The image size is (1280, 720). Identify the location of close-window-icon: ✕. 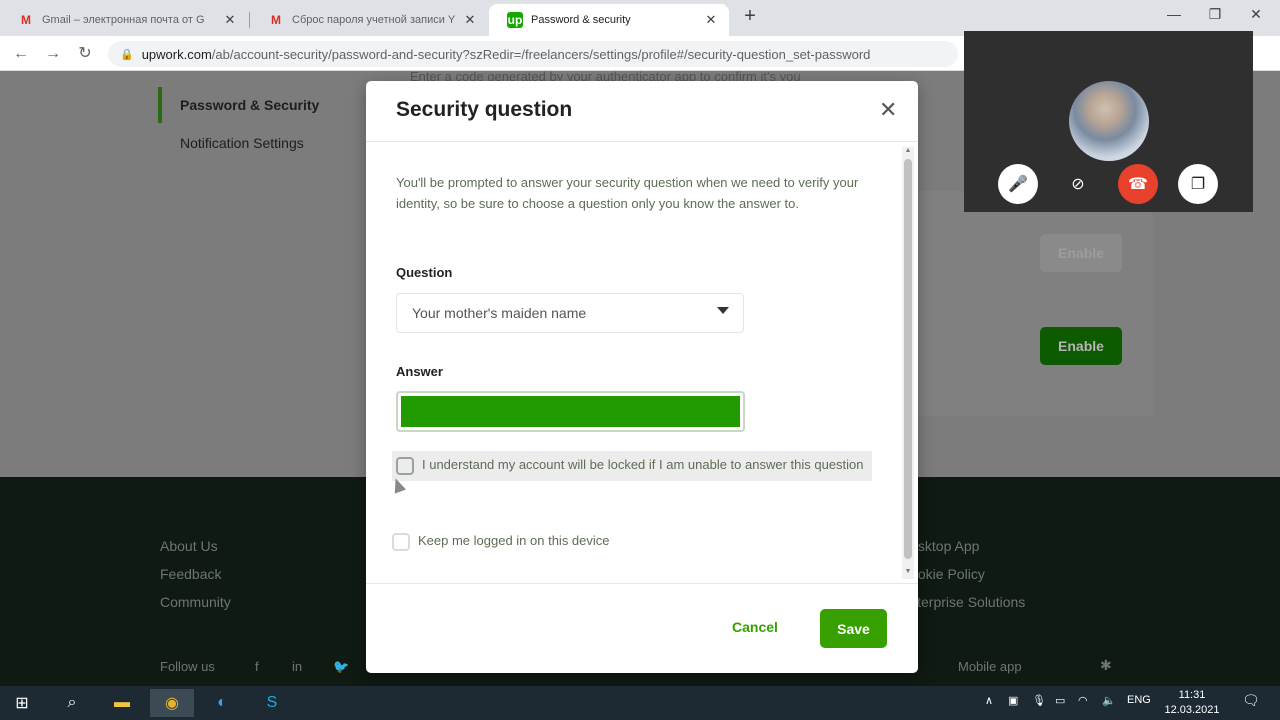
(1256, 16).